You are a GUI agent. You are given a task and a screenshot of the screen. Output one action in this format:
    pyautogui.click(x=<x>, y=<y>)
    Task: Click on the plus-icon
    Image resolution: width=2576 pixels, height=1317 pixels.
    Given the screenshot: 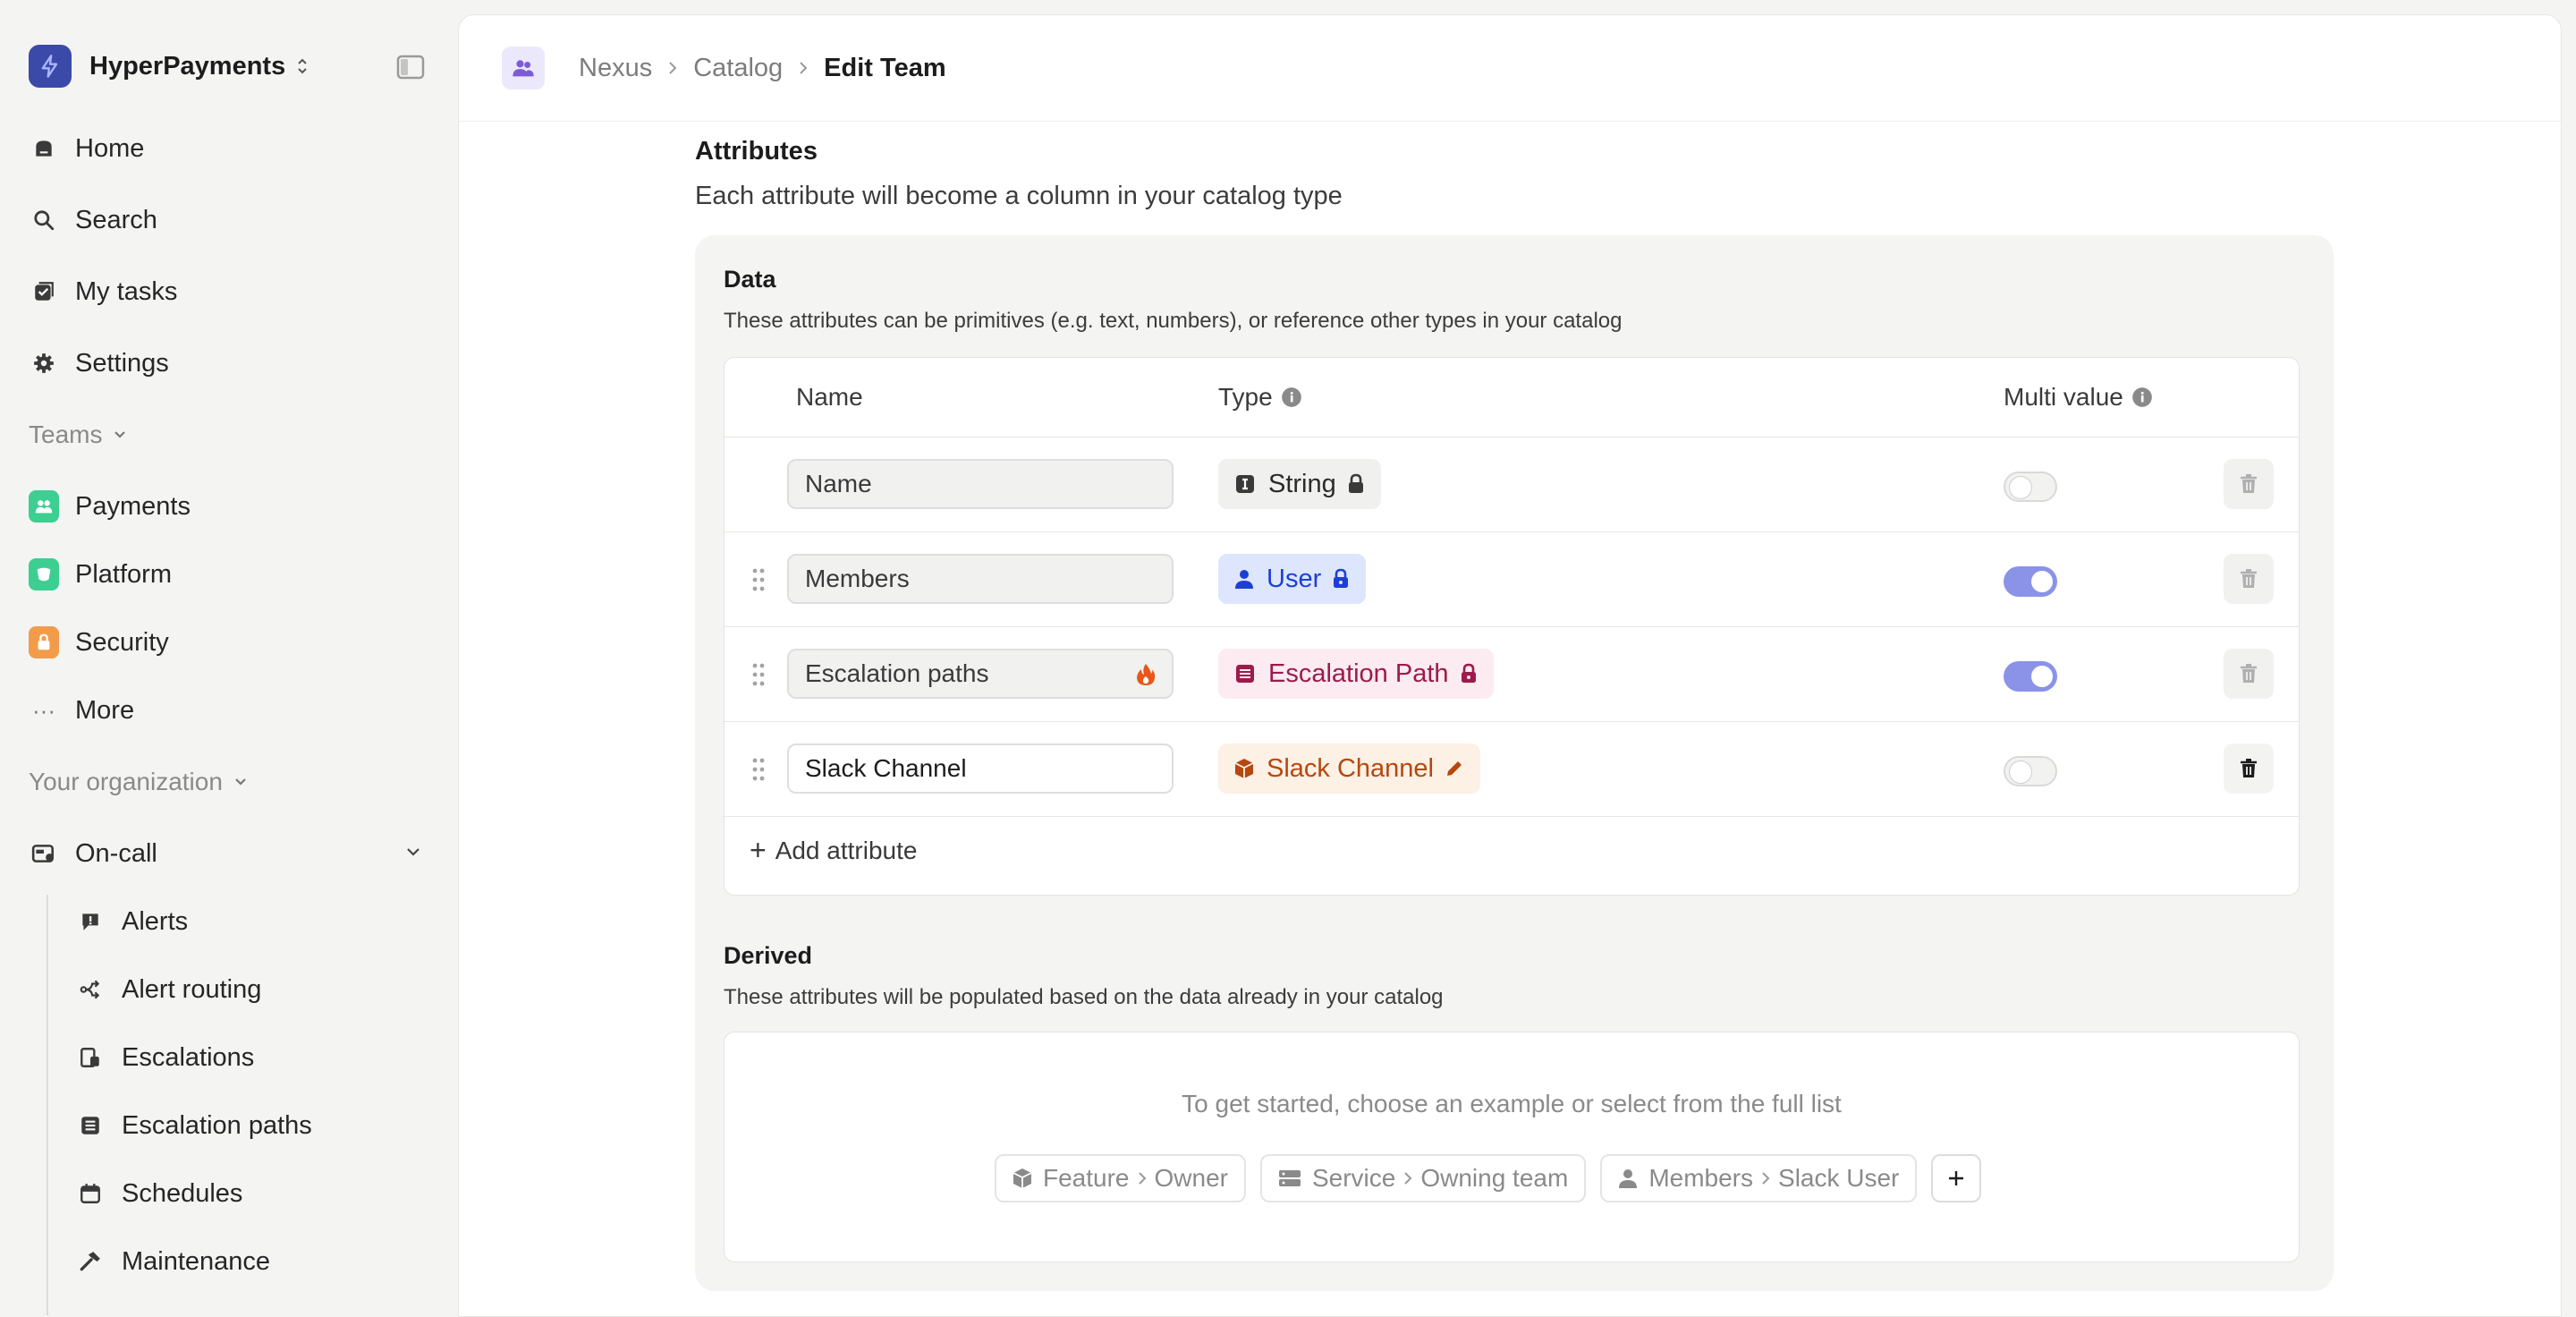 What is the action you would take?
    pyautogui.click(x=1956, y=1178)
    